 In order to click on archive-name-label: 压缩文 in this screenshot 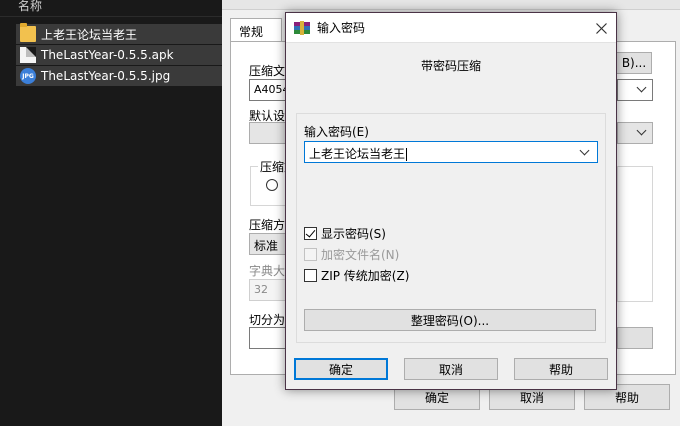, I will do `click(267, 71)`.